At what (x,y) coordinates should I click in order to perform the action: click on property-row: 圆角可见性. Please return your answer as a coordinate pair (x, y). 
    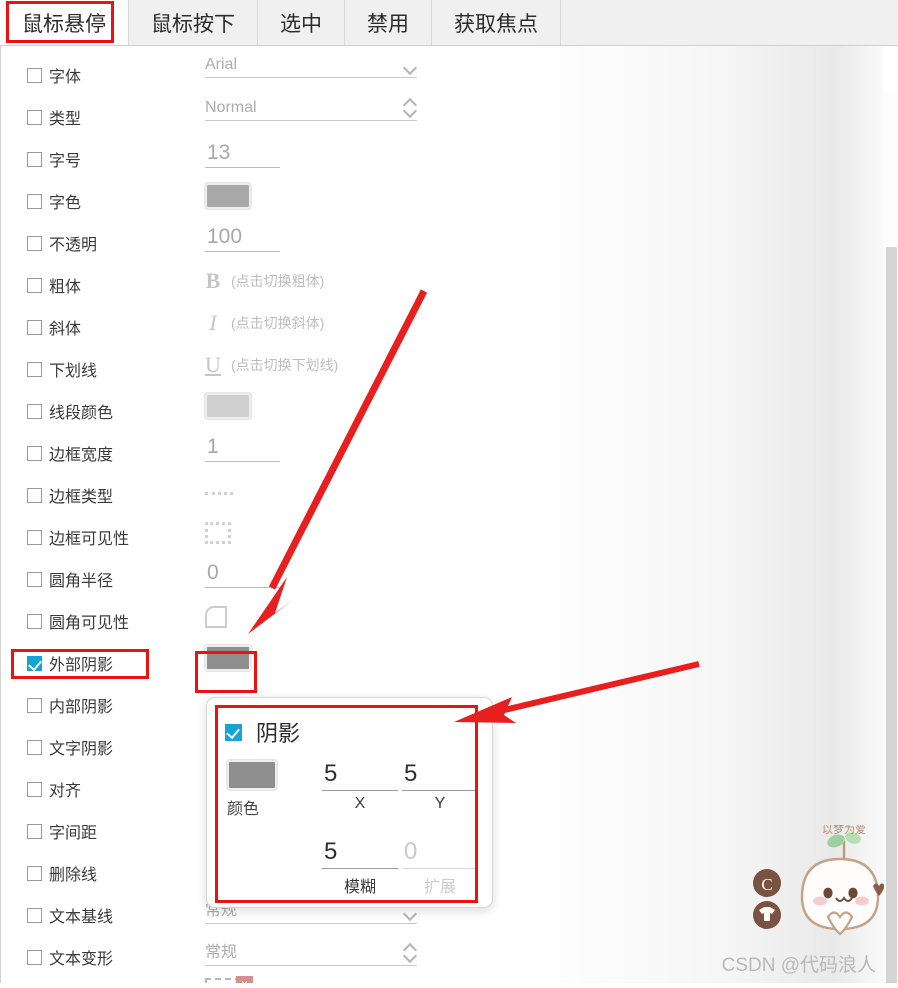
    Looking at the image, I should click on (231, 621).